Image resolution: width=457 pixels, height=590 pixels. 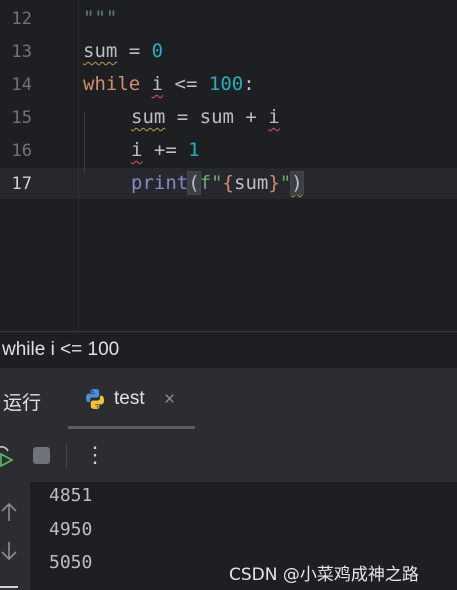 I want to click on docstring-token: """, so click(x=100, y=18).